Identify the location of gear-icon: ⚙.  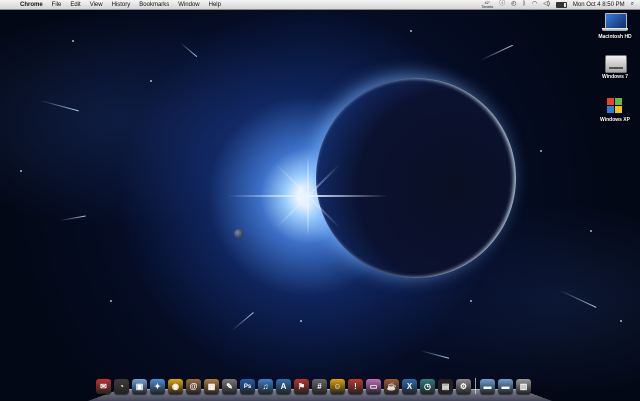
(463, 386).